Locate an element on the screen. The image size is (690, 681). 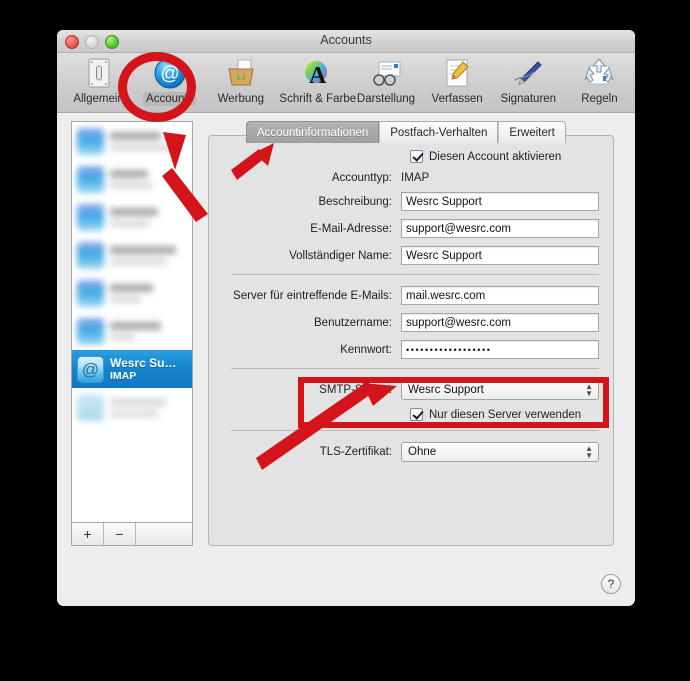
toolbar-item-accounts: @ Accounts is located at coordinates (169, 80).